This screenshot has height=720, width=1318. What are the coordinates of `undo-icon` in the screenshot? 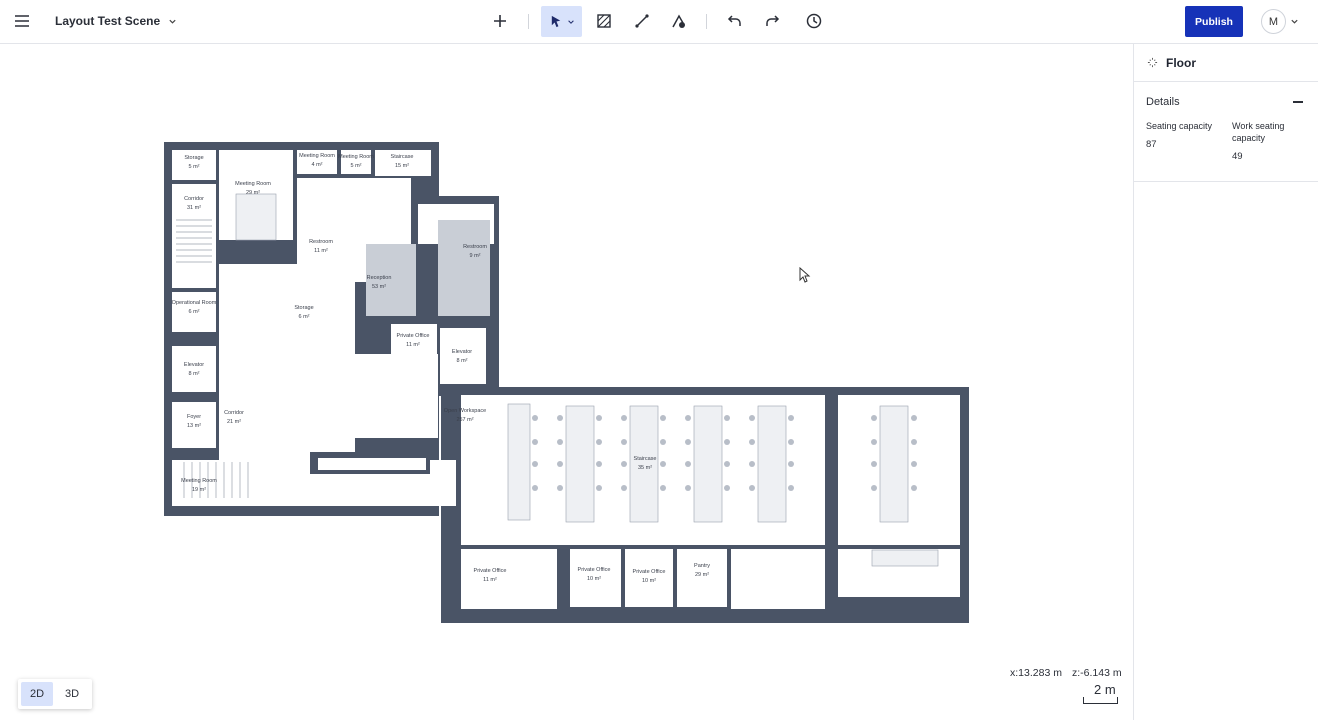 It's located at (734, 20).